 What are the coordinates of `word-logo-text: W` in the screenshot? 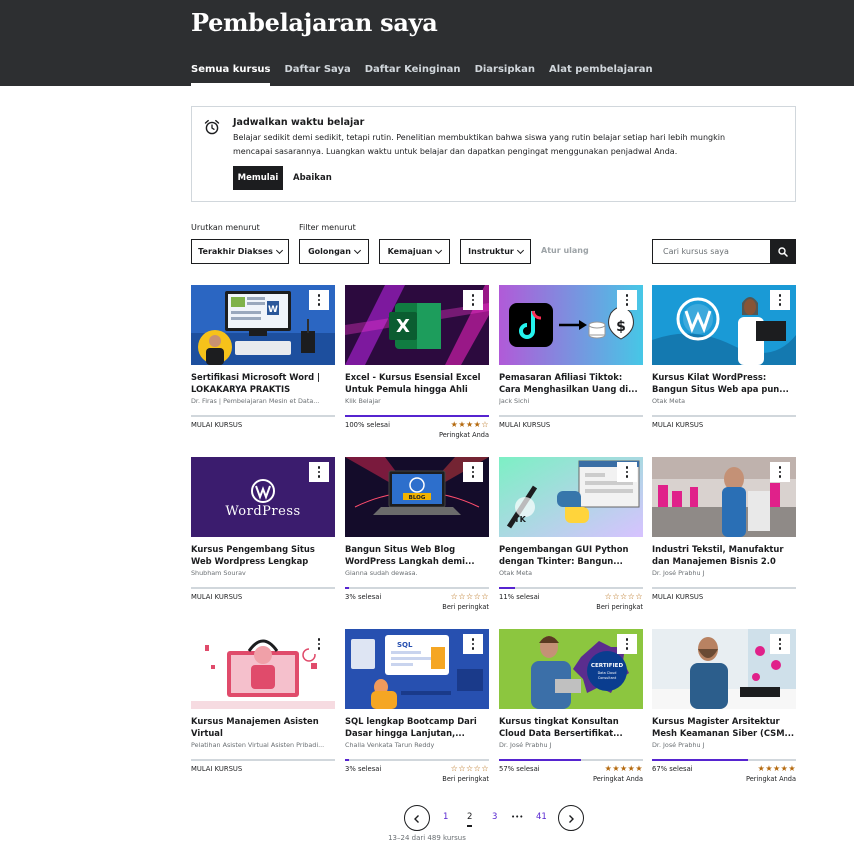 It's located at (273, 310).